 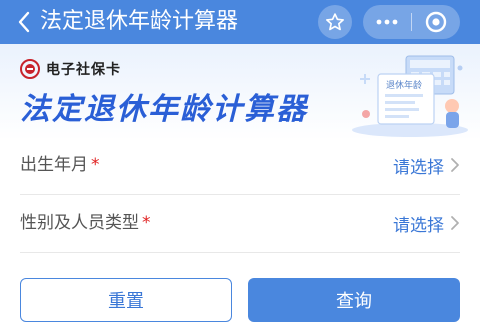 I want to click on gender-type-label: 性别及人员类型 *, so click(x=85, y=223).